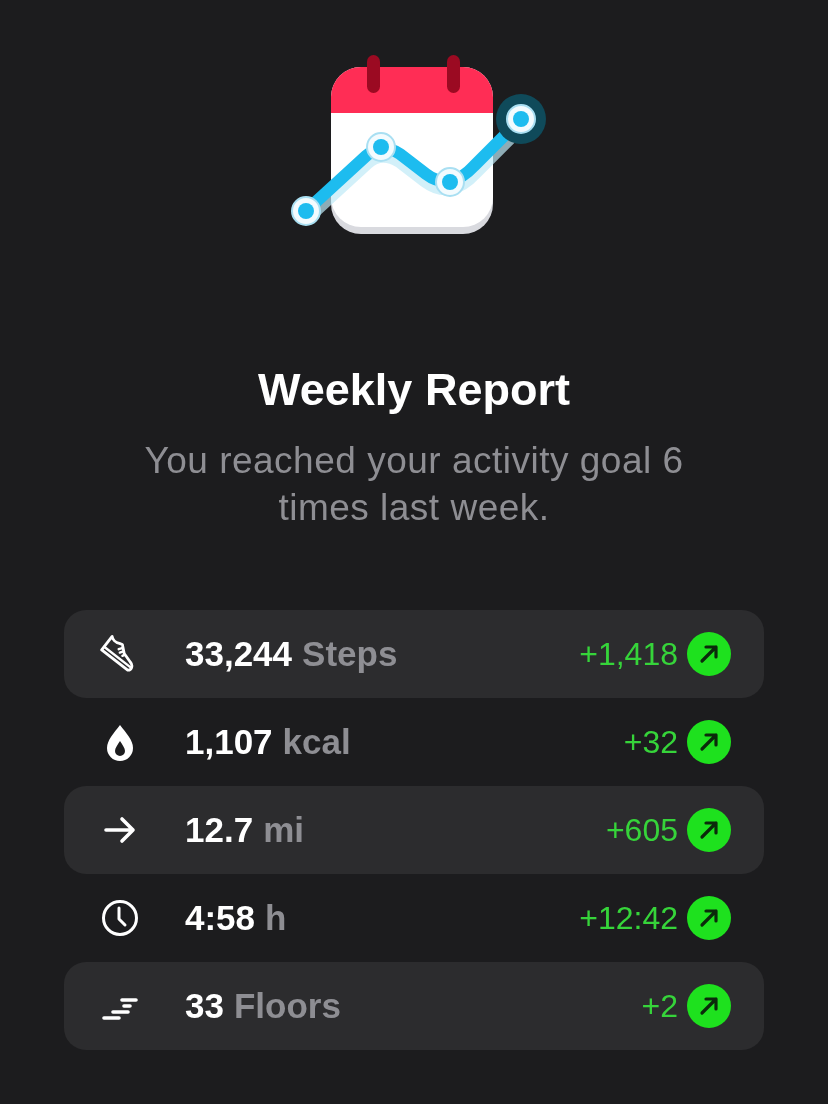 This screenshot has height=1104, width=828. What do you see at coordinates (659, 1006) in the screenshot?
I see `change-value: +2` at bounding box center [659, 1006].